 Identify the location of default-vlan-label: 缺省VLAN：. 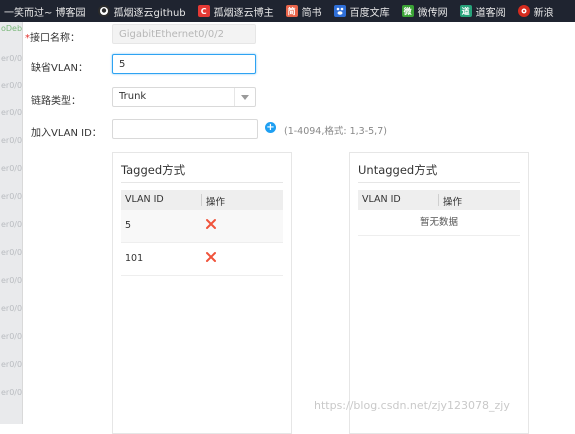
(59, 68).